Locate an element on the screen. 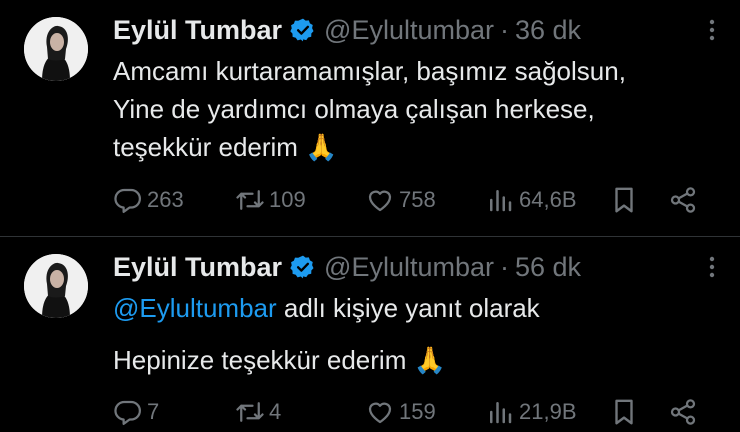 The width and height of the screenshot is (740, 432). views-count: 21,9B is located at coordinates (548, 411).